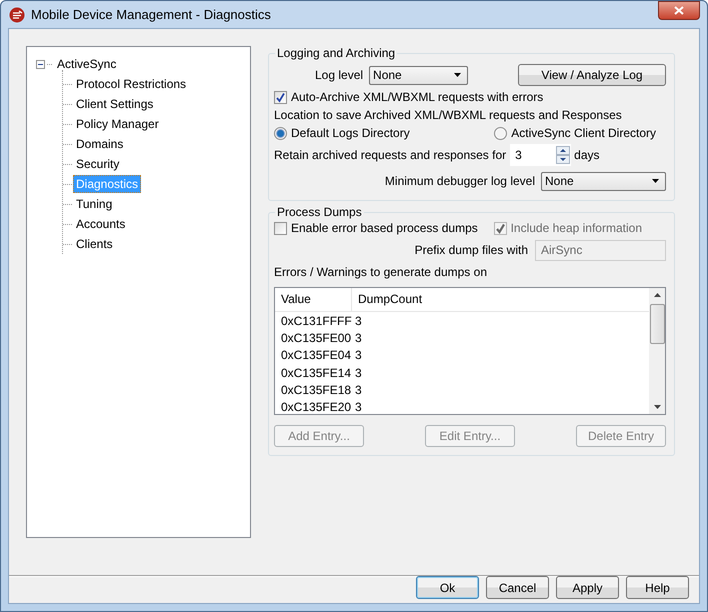  I want to click on tree-item: Domains, so click(99, 144).